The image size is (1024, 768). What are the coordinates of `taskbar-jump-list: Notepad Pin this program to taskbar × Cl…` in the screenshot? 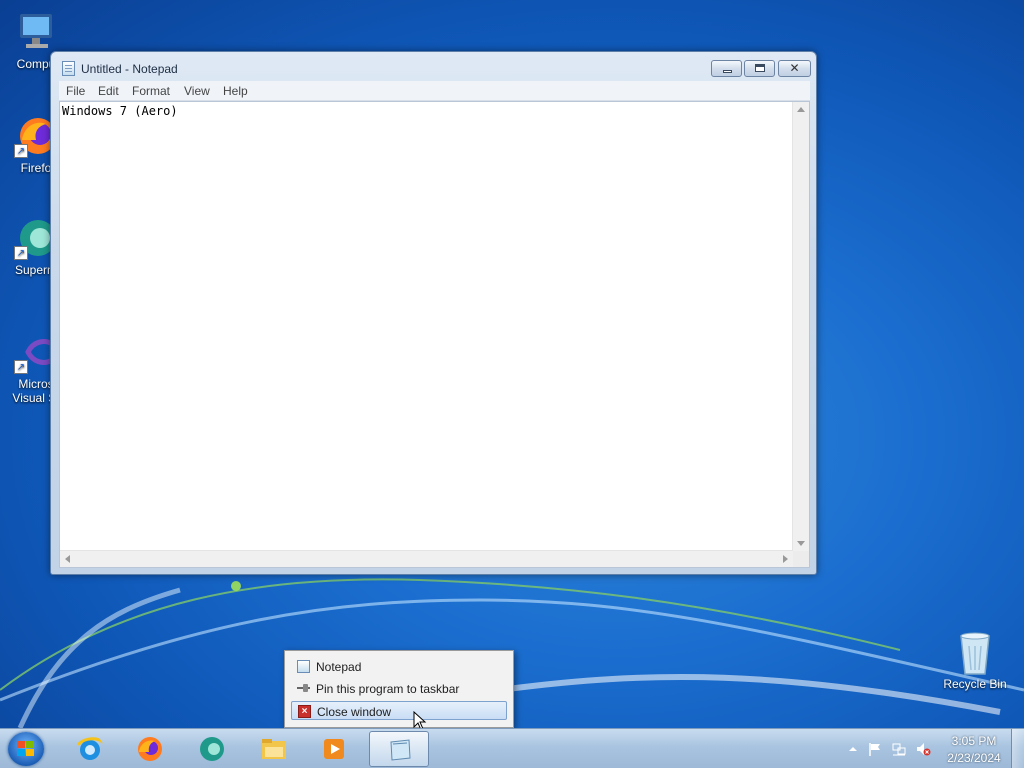 It's located at (399, 689).